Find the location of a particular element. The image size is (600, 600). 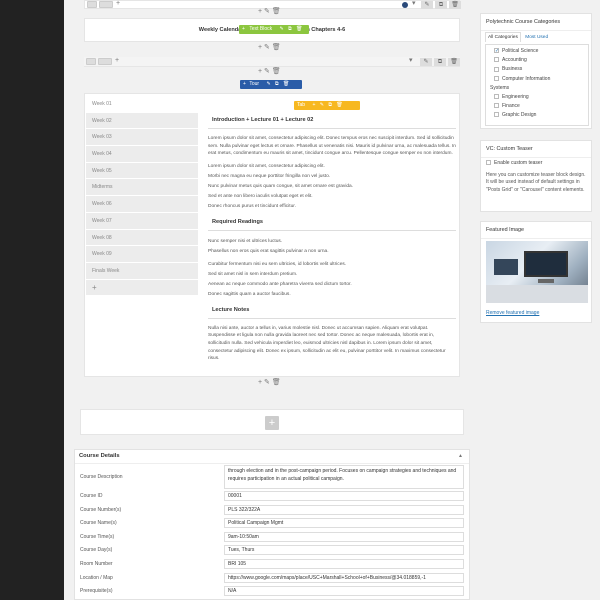

section-heading: Required Readings is located at coordinates (237, 221).